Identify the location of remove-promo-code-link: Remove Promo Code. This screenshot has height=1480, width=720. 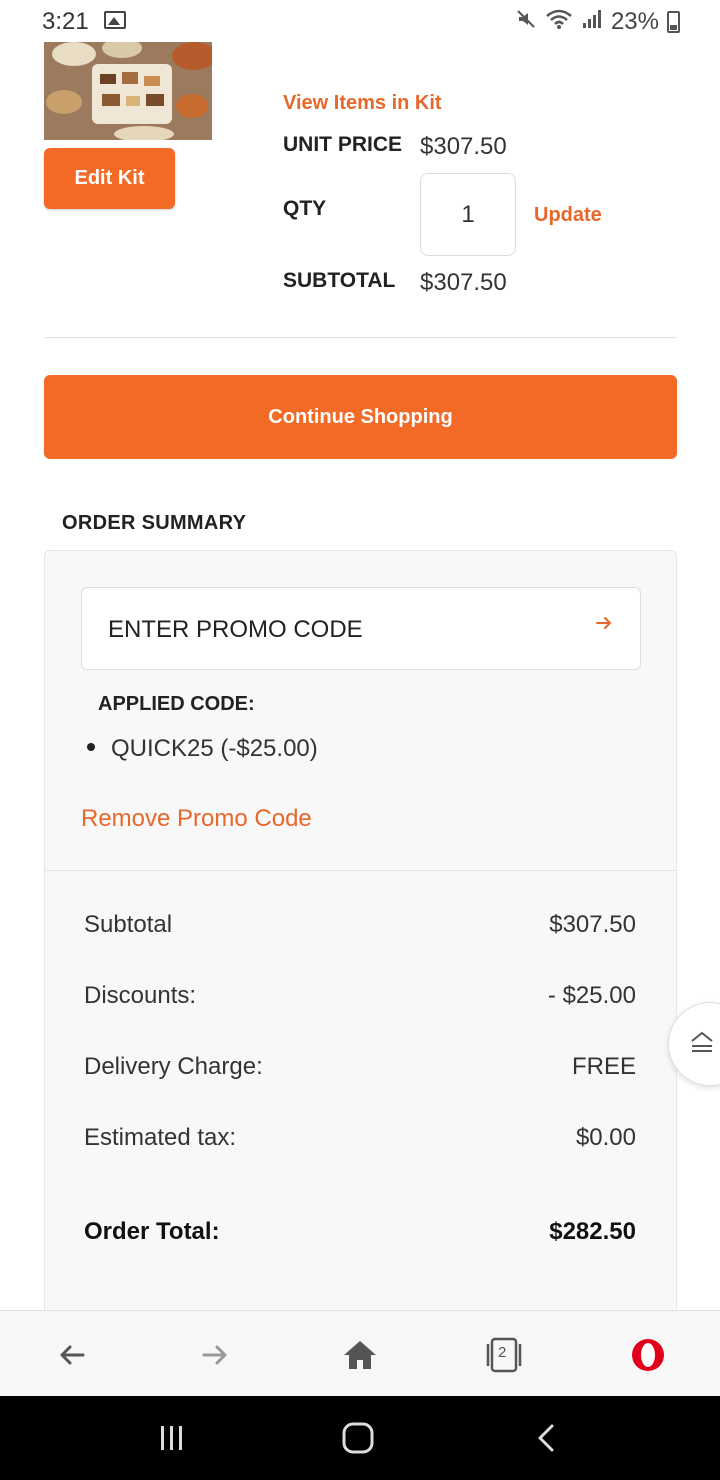
(196, 819).